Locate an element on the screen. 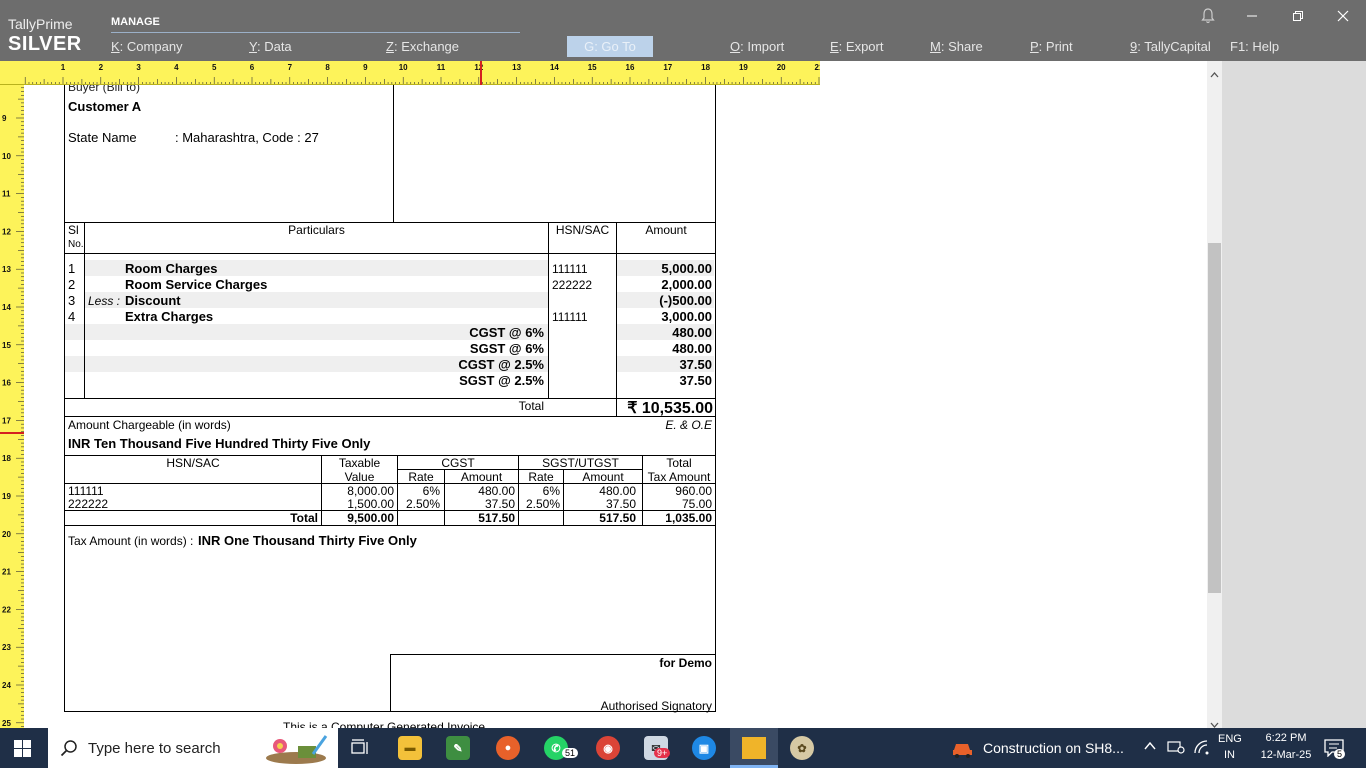 This screenshot has width=1366, height=768. ruler-number: 22 is located at coordinates (6, 609).